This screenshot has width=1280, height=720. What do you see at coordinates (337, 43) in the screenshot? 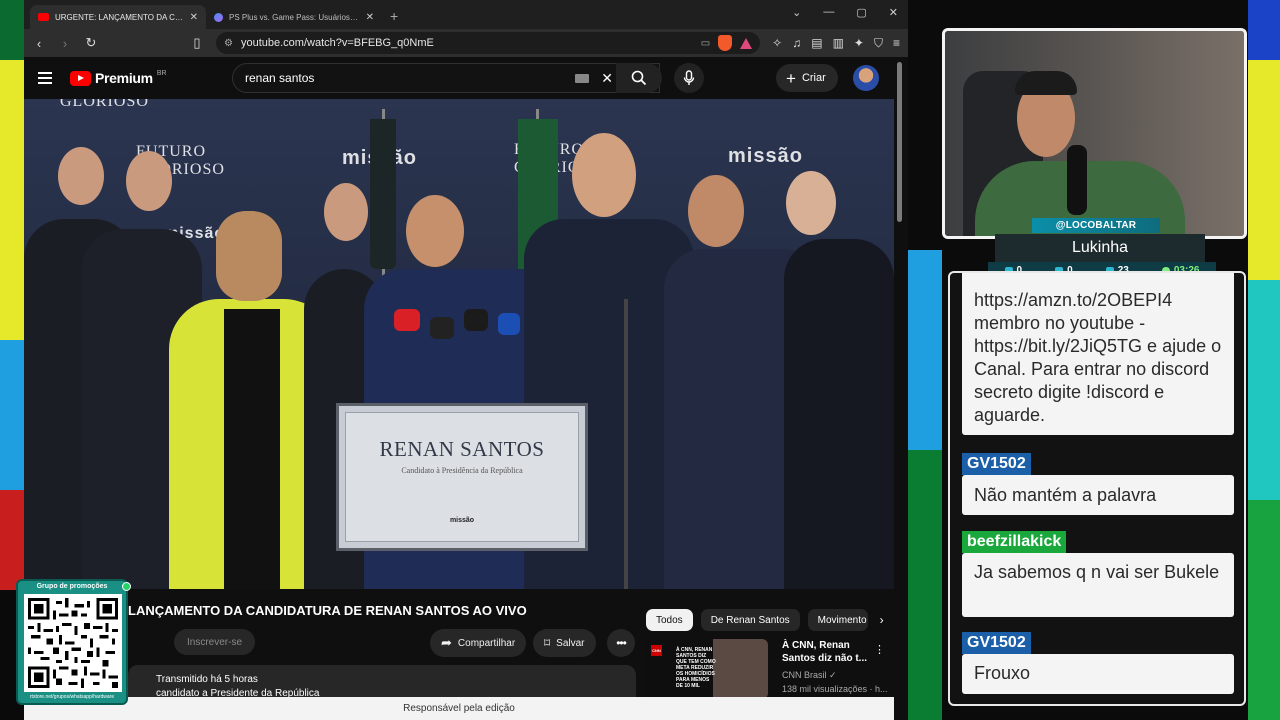
I see `url-text: youtube.com/watch?v=BFEBG_q0NmE` at bounding box center [337, 43].